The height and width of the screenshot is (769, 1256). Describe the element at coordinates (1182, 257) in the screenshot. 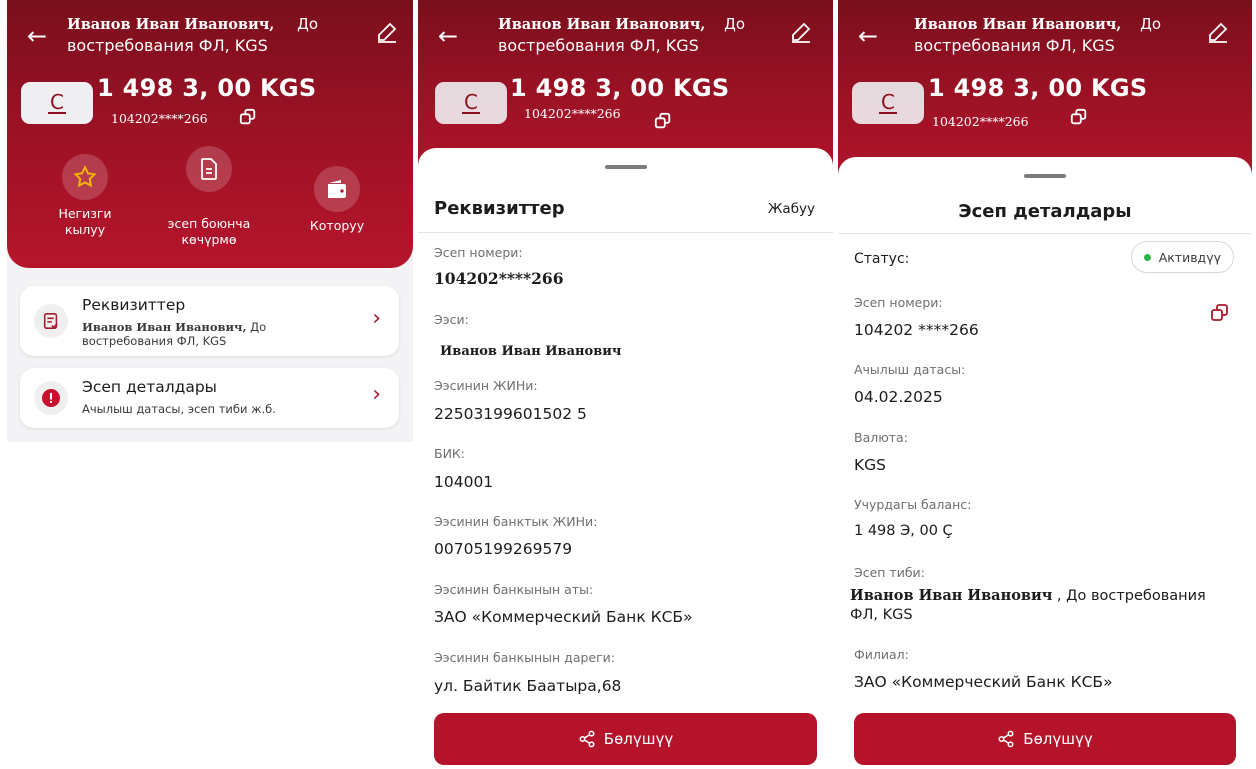

I see `status-badge: Активдүү` at that location.